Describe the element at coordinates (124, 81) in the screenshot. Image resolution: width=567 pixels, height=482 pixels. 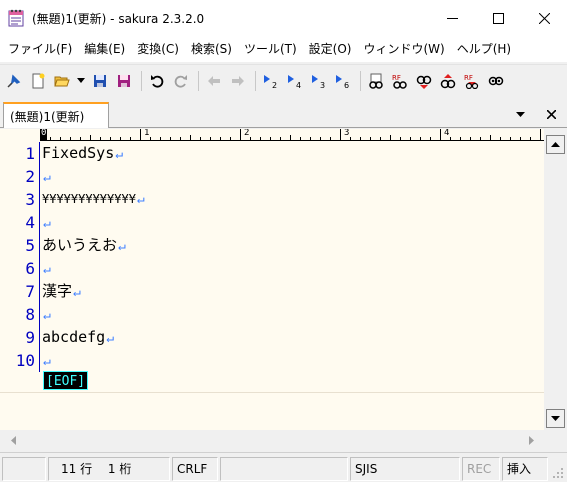
I see `save-all-icon` at that location.